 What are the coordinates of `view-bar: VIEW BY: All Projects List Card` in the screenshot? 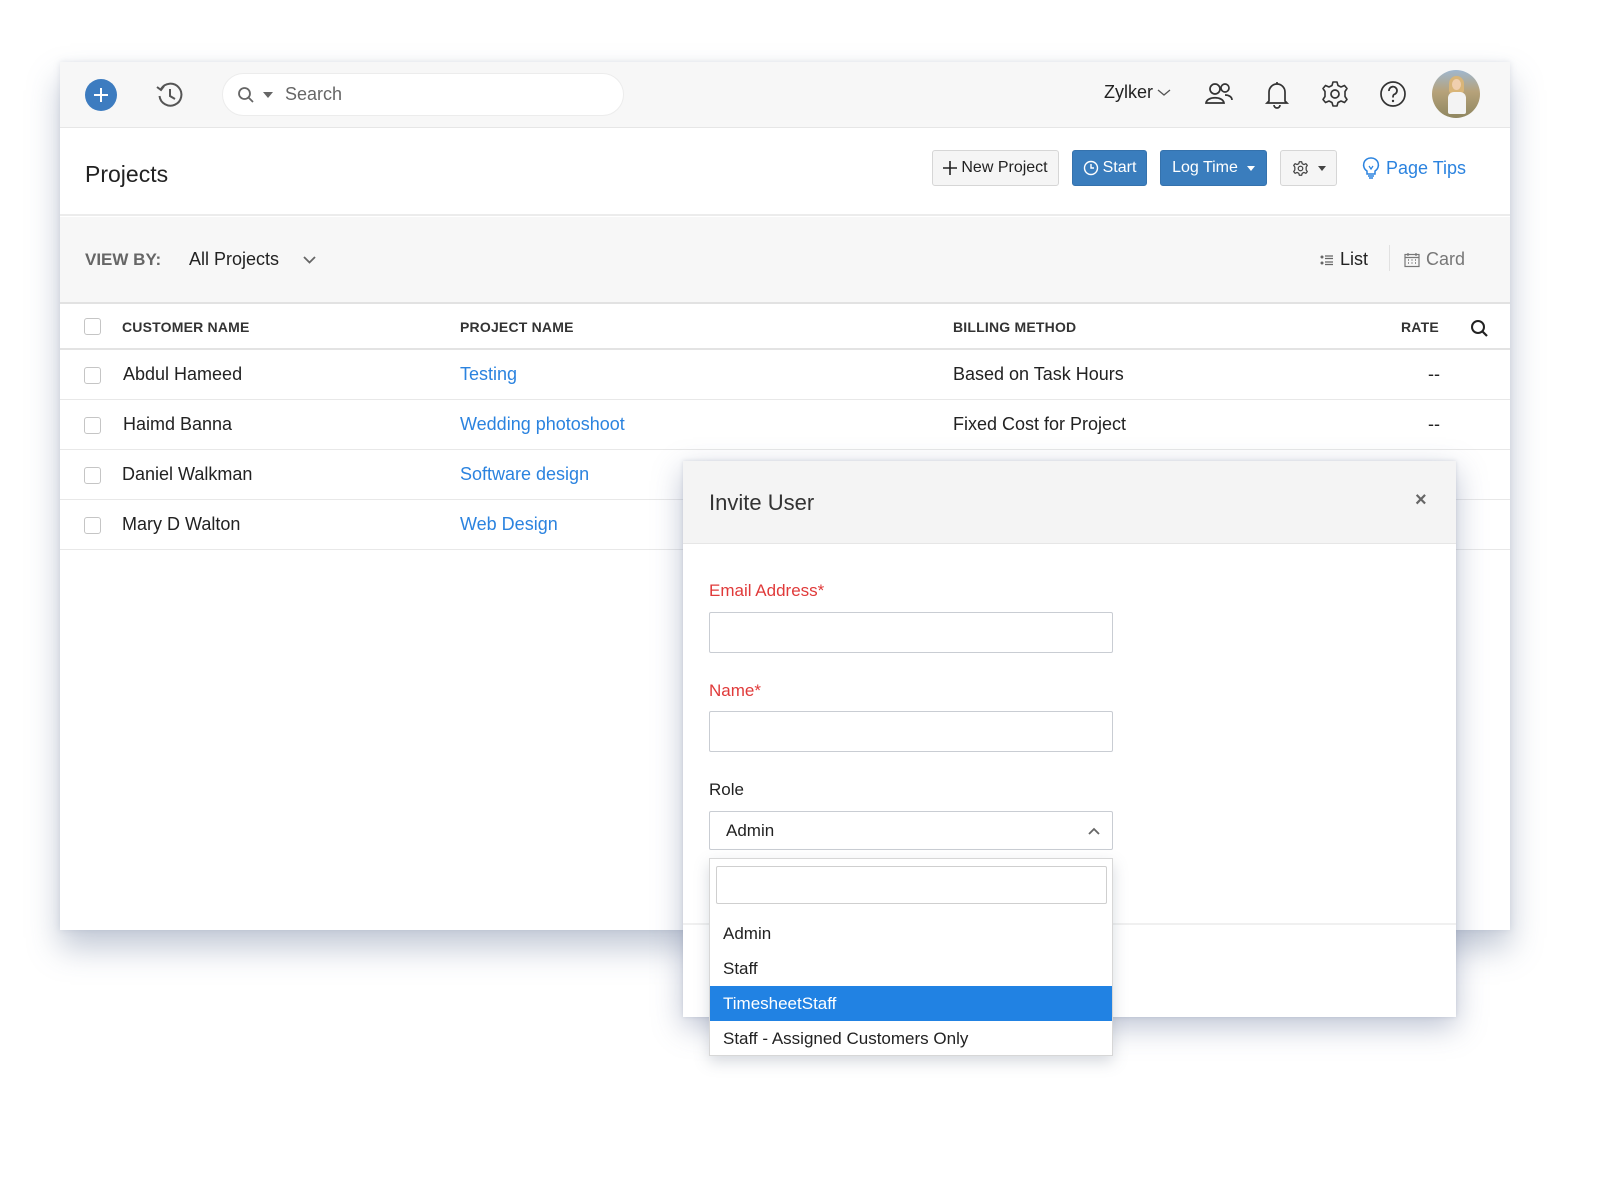 It's located at (785, 260).